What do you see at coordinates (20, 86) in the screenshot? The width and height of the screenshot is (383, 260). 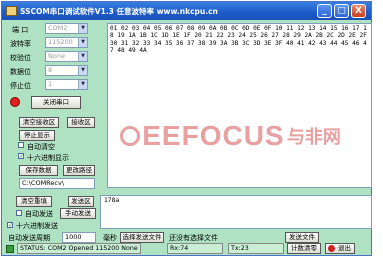 I see `stopbits-label: 停止位` at bounding box center [20, 86].